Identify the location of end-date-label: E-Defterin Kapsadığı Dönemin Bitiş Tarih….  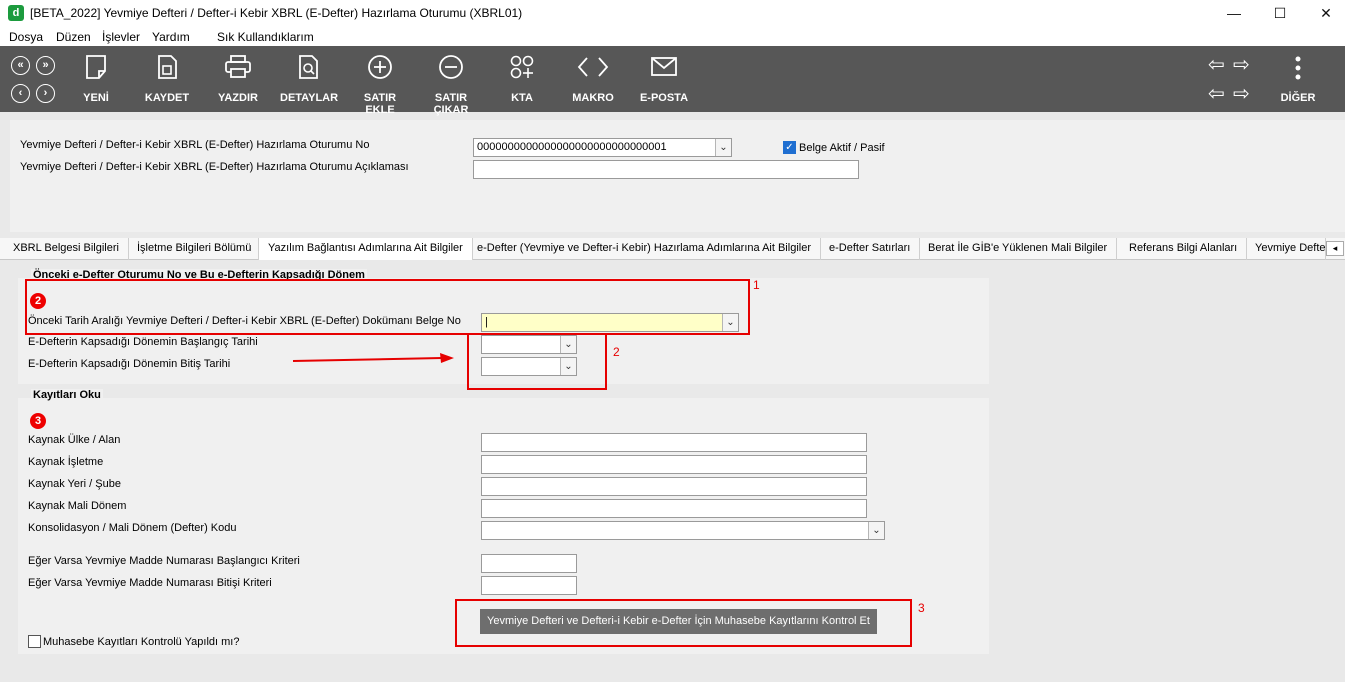
(129, 364).